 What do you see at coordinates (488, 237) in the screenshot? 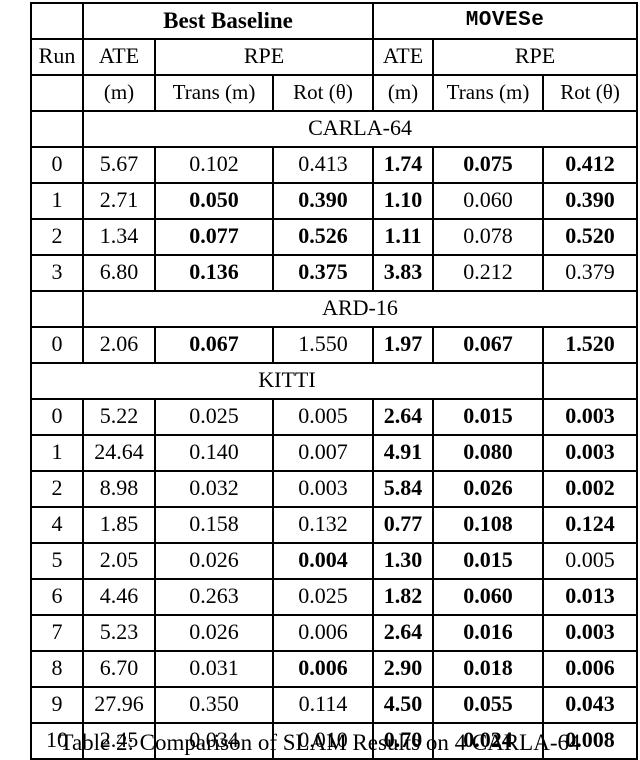
I see `movese-trans-cell: 0.078` at bounding box center [488, 237].